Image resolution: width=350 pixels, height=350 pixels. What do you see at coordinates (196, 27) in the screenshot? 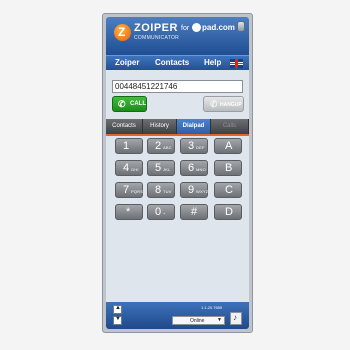
I see `partner-logo-icon` at bounding box center [196, 27].